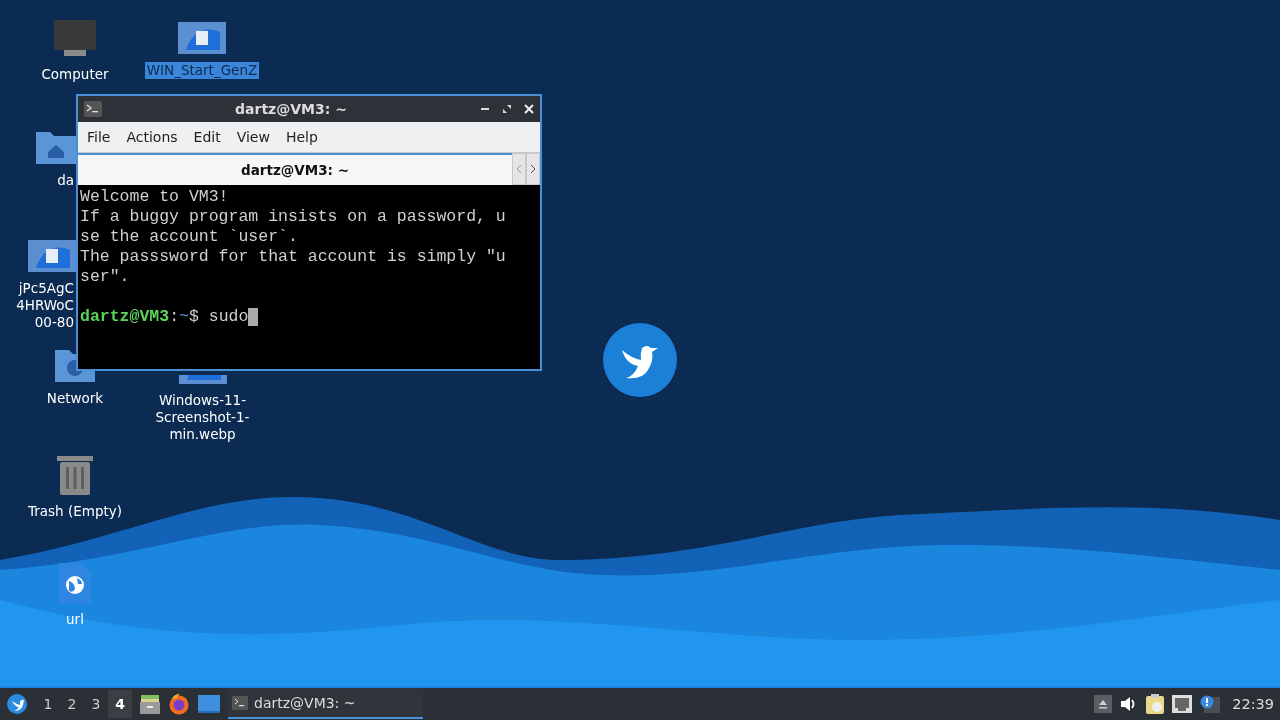 The image size is (1280, 720). Describe the element at coordinates (507, 109) in the screenshot. I see `maximize-icon` at that location.